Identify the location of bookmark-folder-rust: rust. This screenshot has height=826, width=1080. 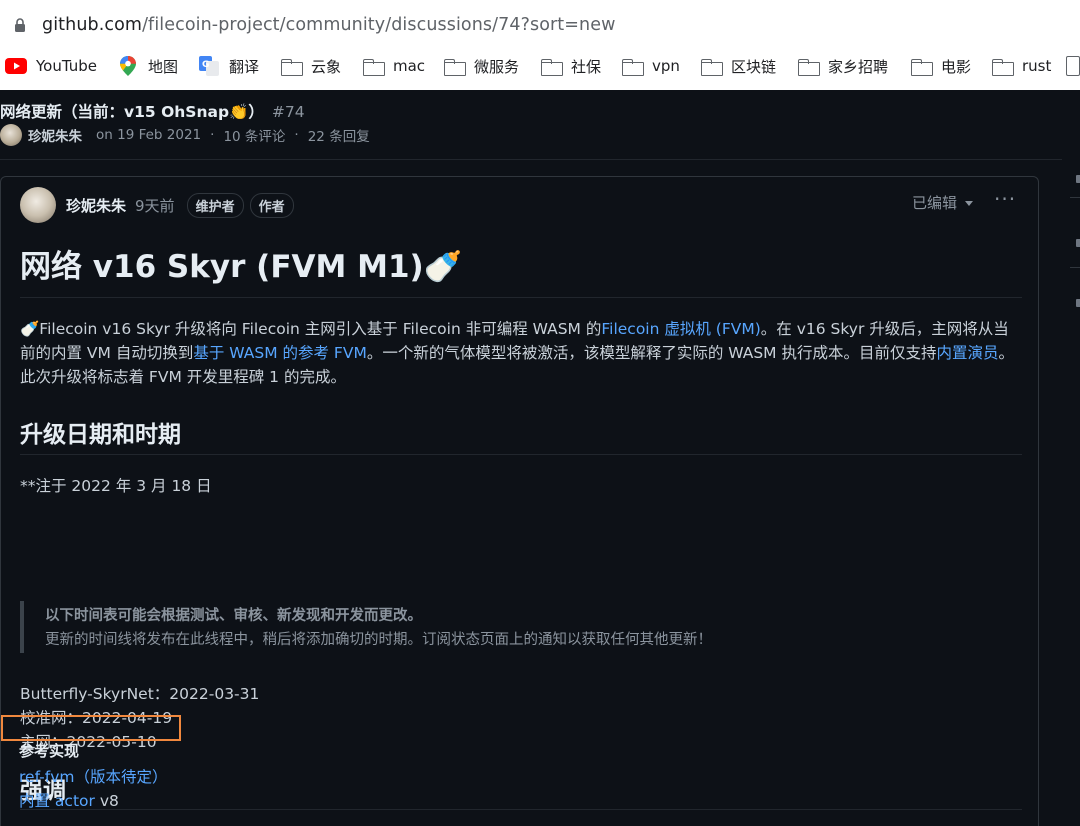
(1021, 66).